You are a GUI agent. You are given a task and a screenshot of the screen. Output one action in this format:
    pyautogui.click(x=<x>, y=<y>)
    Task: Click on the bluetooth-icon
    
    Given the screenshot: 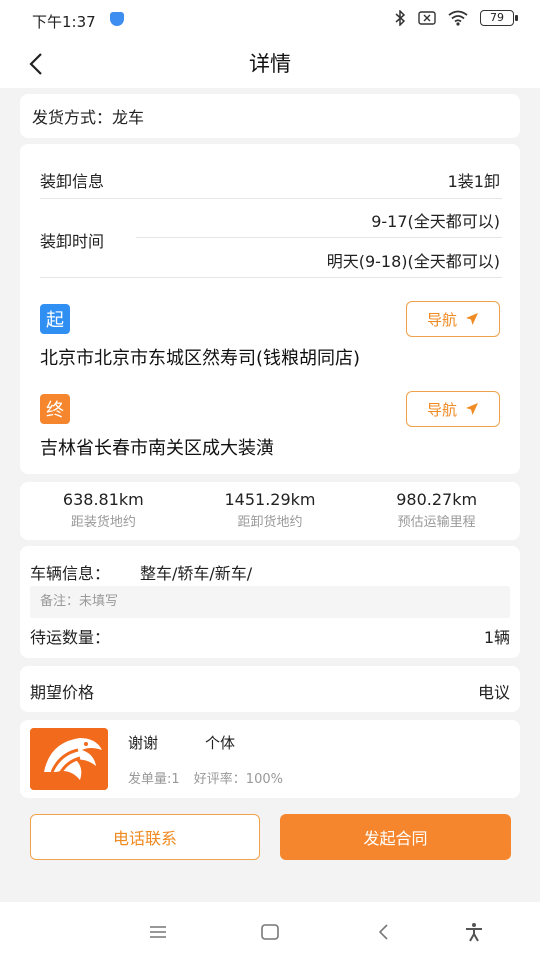 What is the action you would take?
    pyautogui.click(x=400, y=18)
    